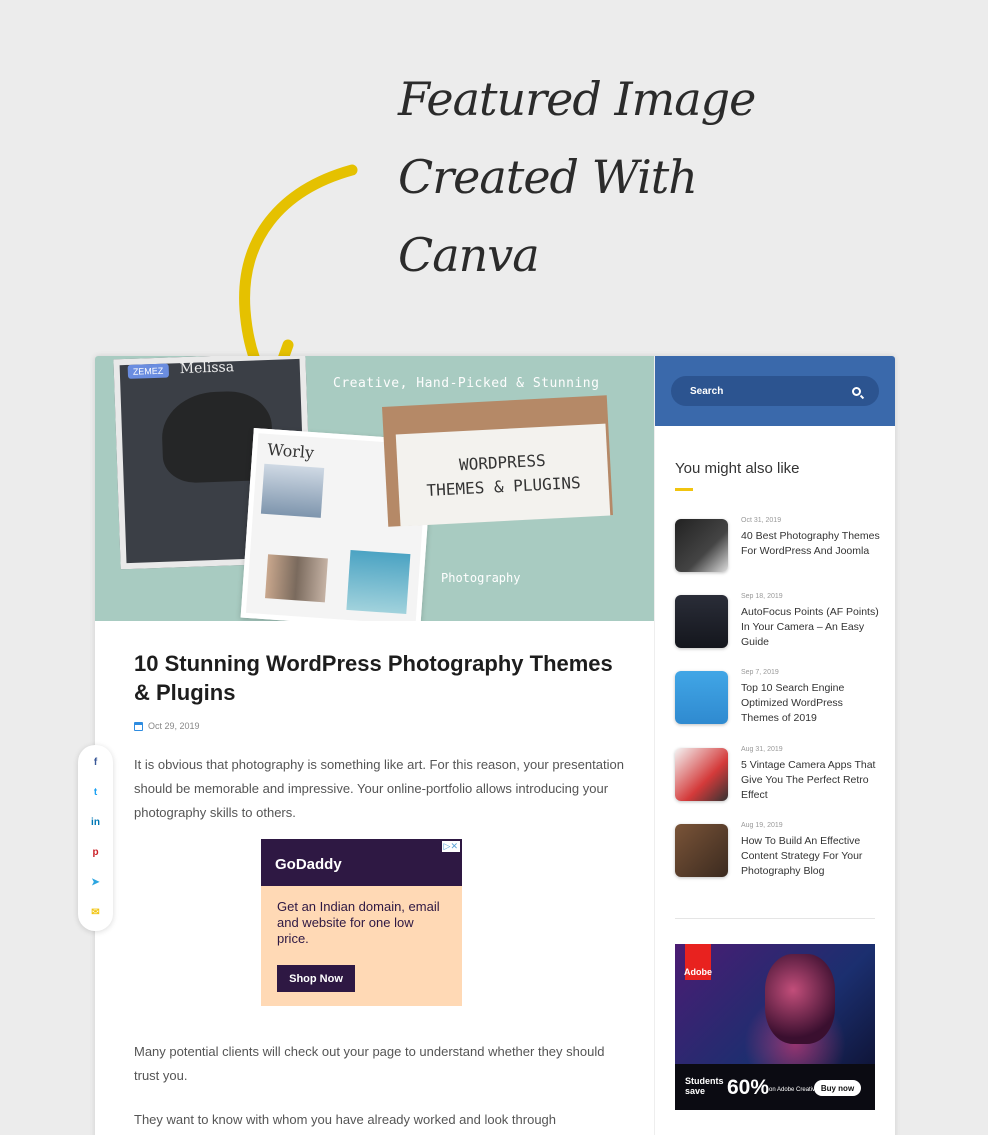 This screenshot has width=988, height=1135. Describe the element at coordinates (95, 838) in the screenshot. I see `share-bar: f t in p ➤ ✉` at that location.